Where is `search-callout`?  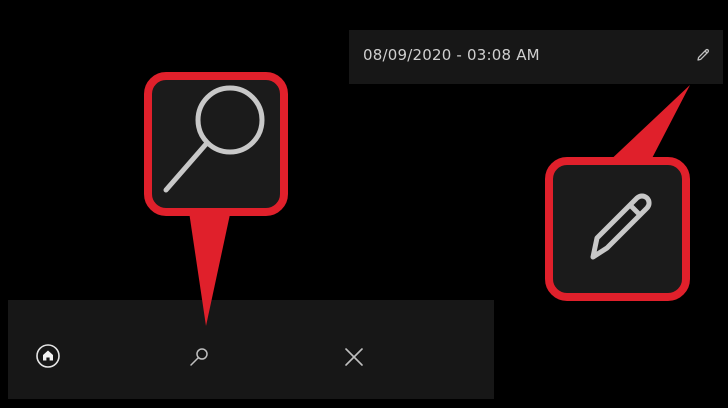 search-callout is located at coordinates (216, 199).